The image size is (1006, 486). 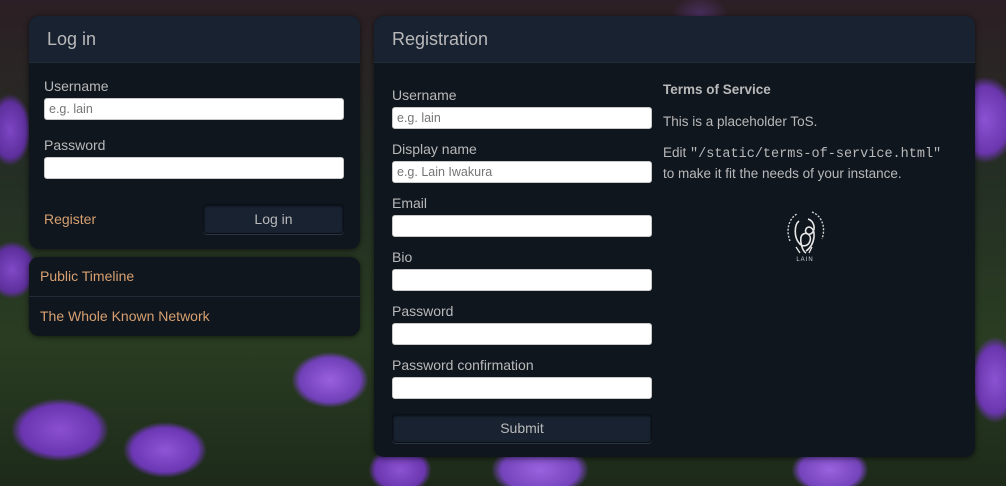 I want to click on nav-item-public-timeline: Public Timeline, so click(x=87, y=276).